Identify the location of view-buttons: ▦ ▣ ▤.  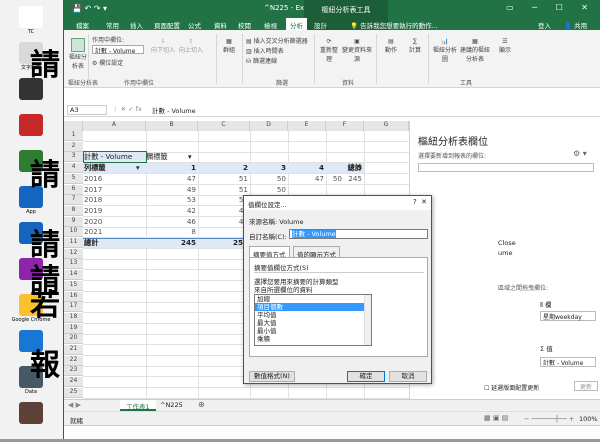
(496, 418).